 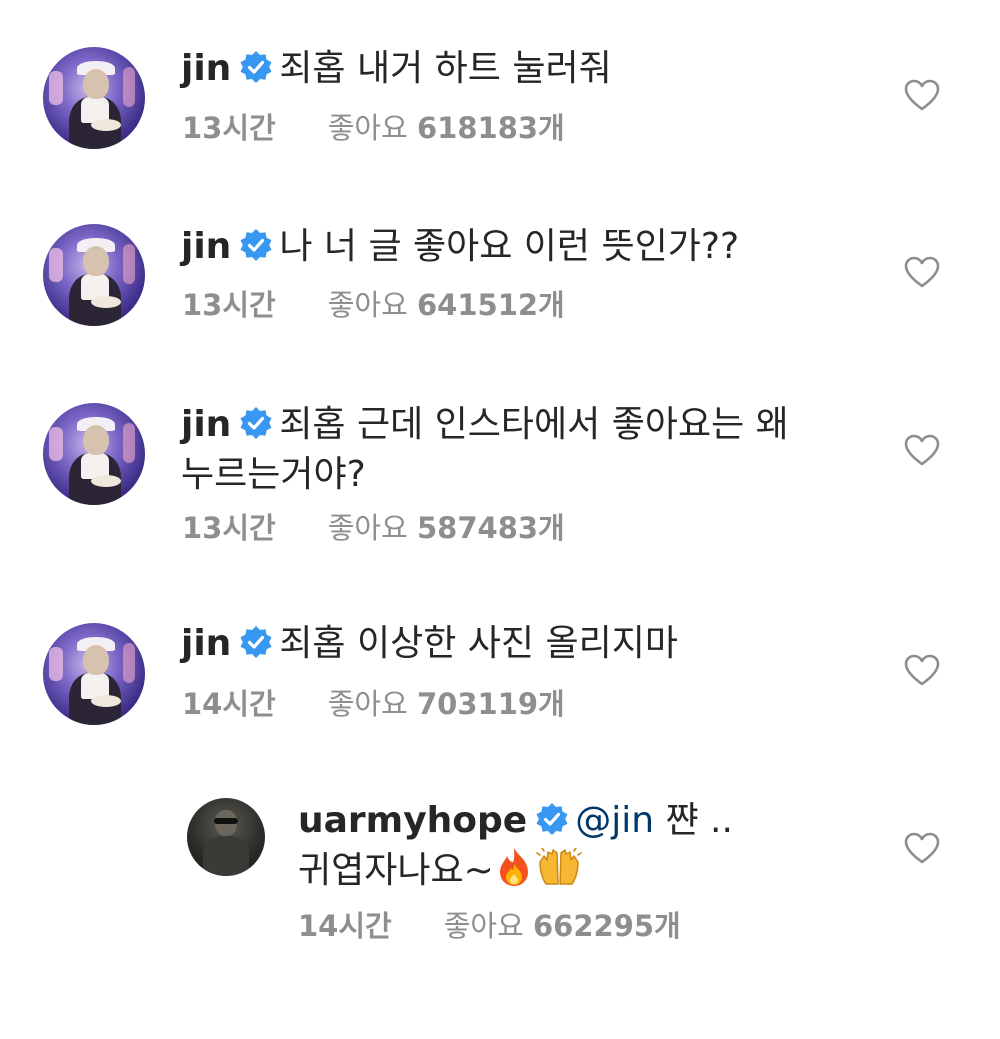 I want to click on reply-text: 쨘 .., so click(x=699, y=820).